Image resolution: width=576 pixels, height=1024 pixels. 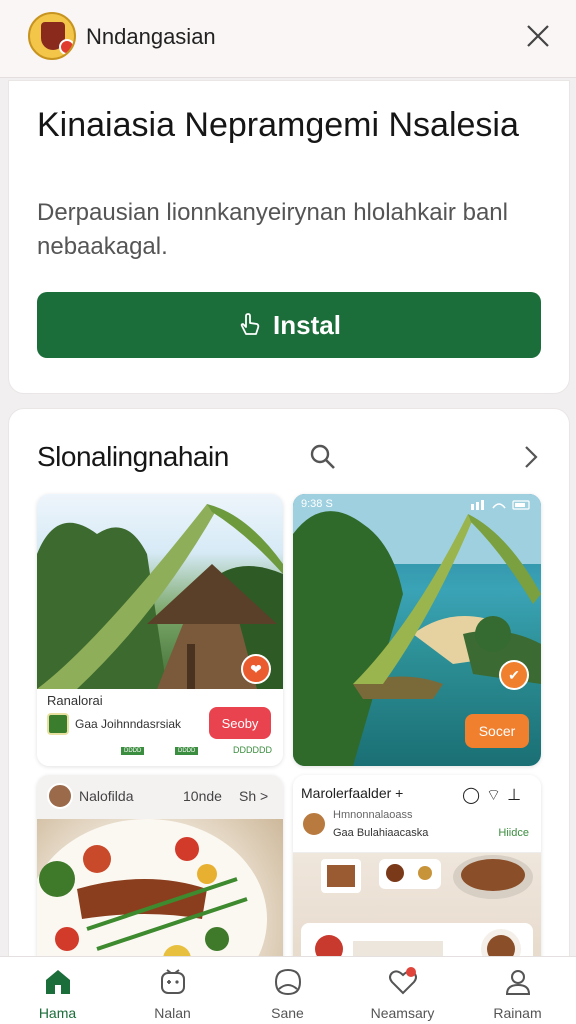 What do you see at coordinates (151, 36) in the screenshot?
I see `app-name: Nndangasian` at bounding box center [151, 36].